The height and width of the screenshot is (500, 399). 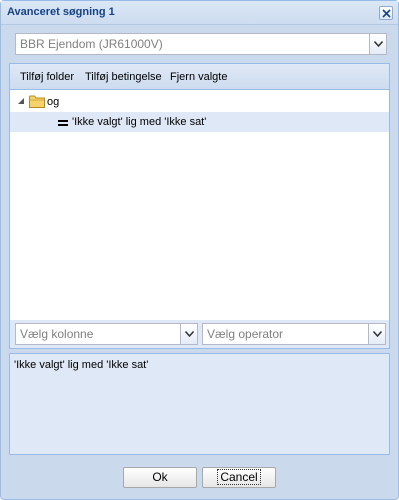 I want to click on add-condition-button: Tilføj betingelse, so click(x=123, y=77).